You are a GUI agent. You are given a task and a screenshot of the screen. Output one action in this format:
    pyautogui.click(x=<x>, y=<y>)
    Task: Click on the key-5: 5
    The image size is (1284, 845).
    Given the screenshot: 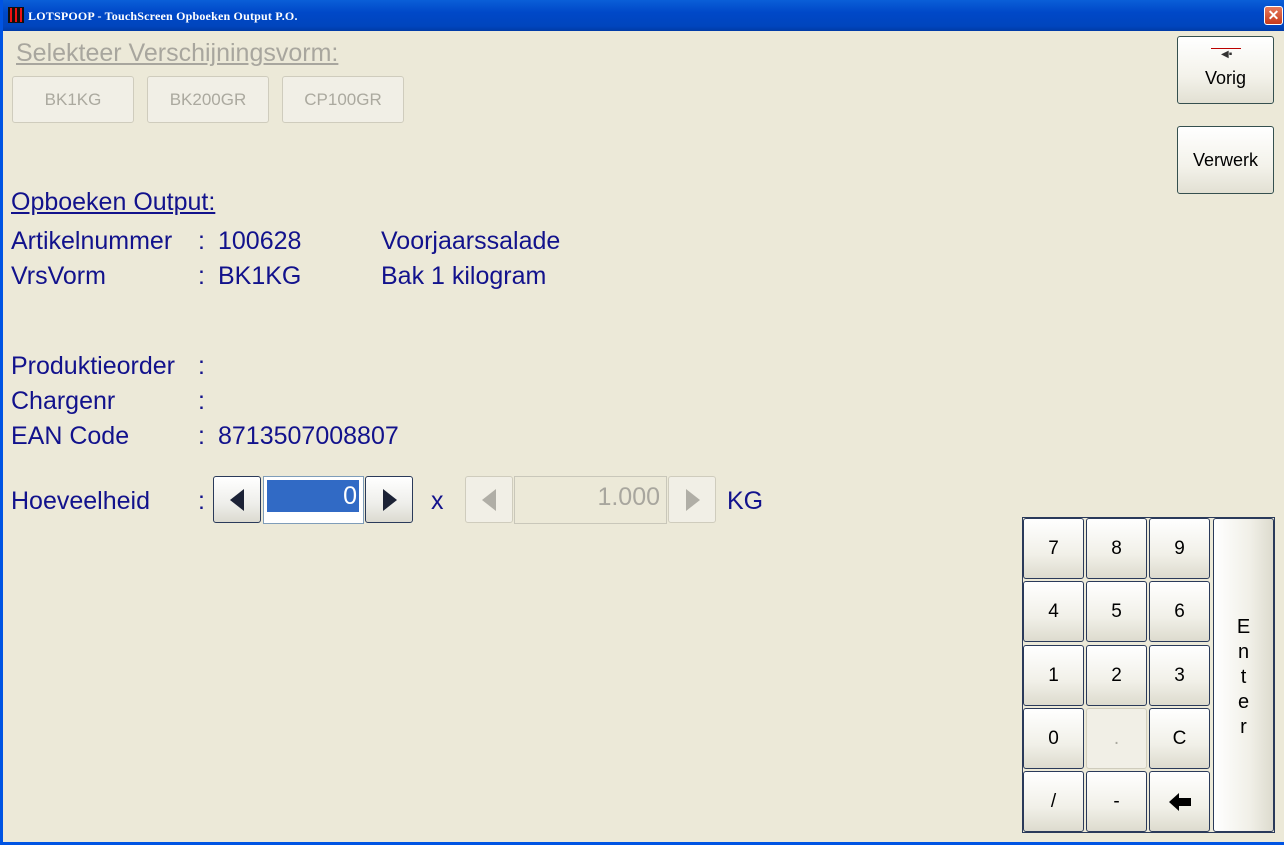 What is the action you would take?
    pyautogui.click(x=1116, y=611)
    